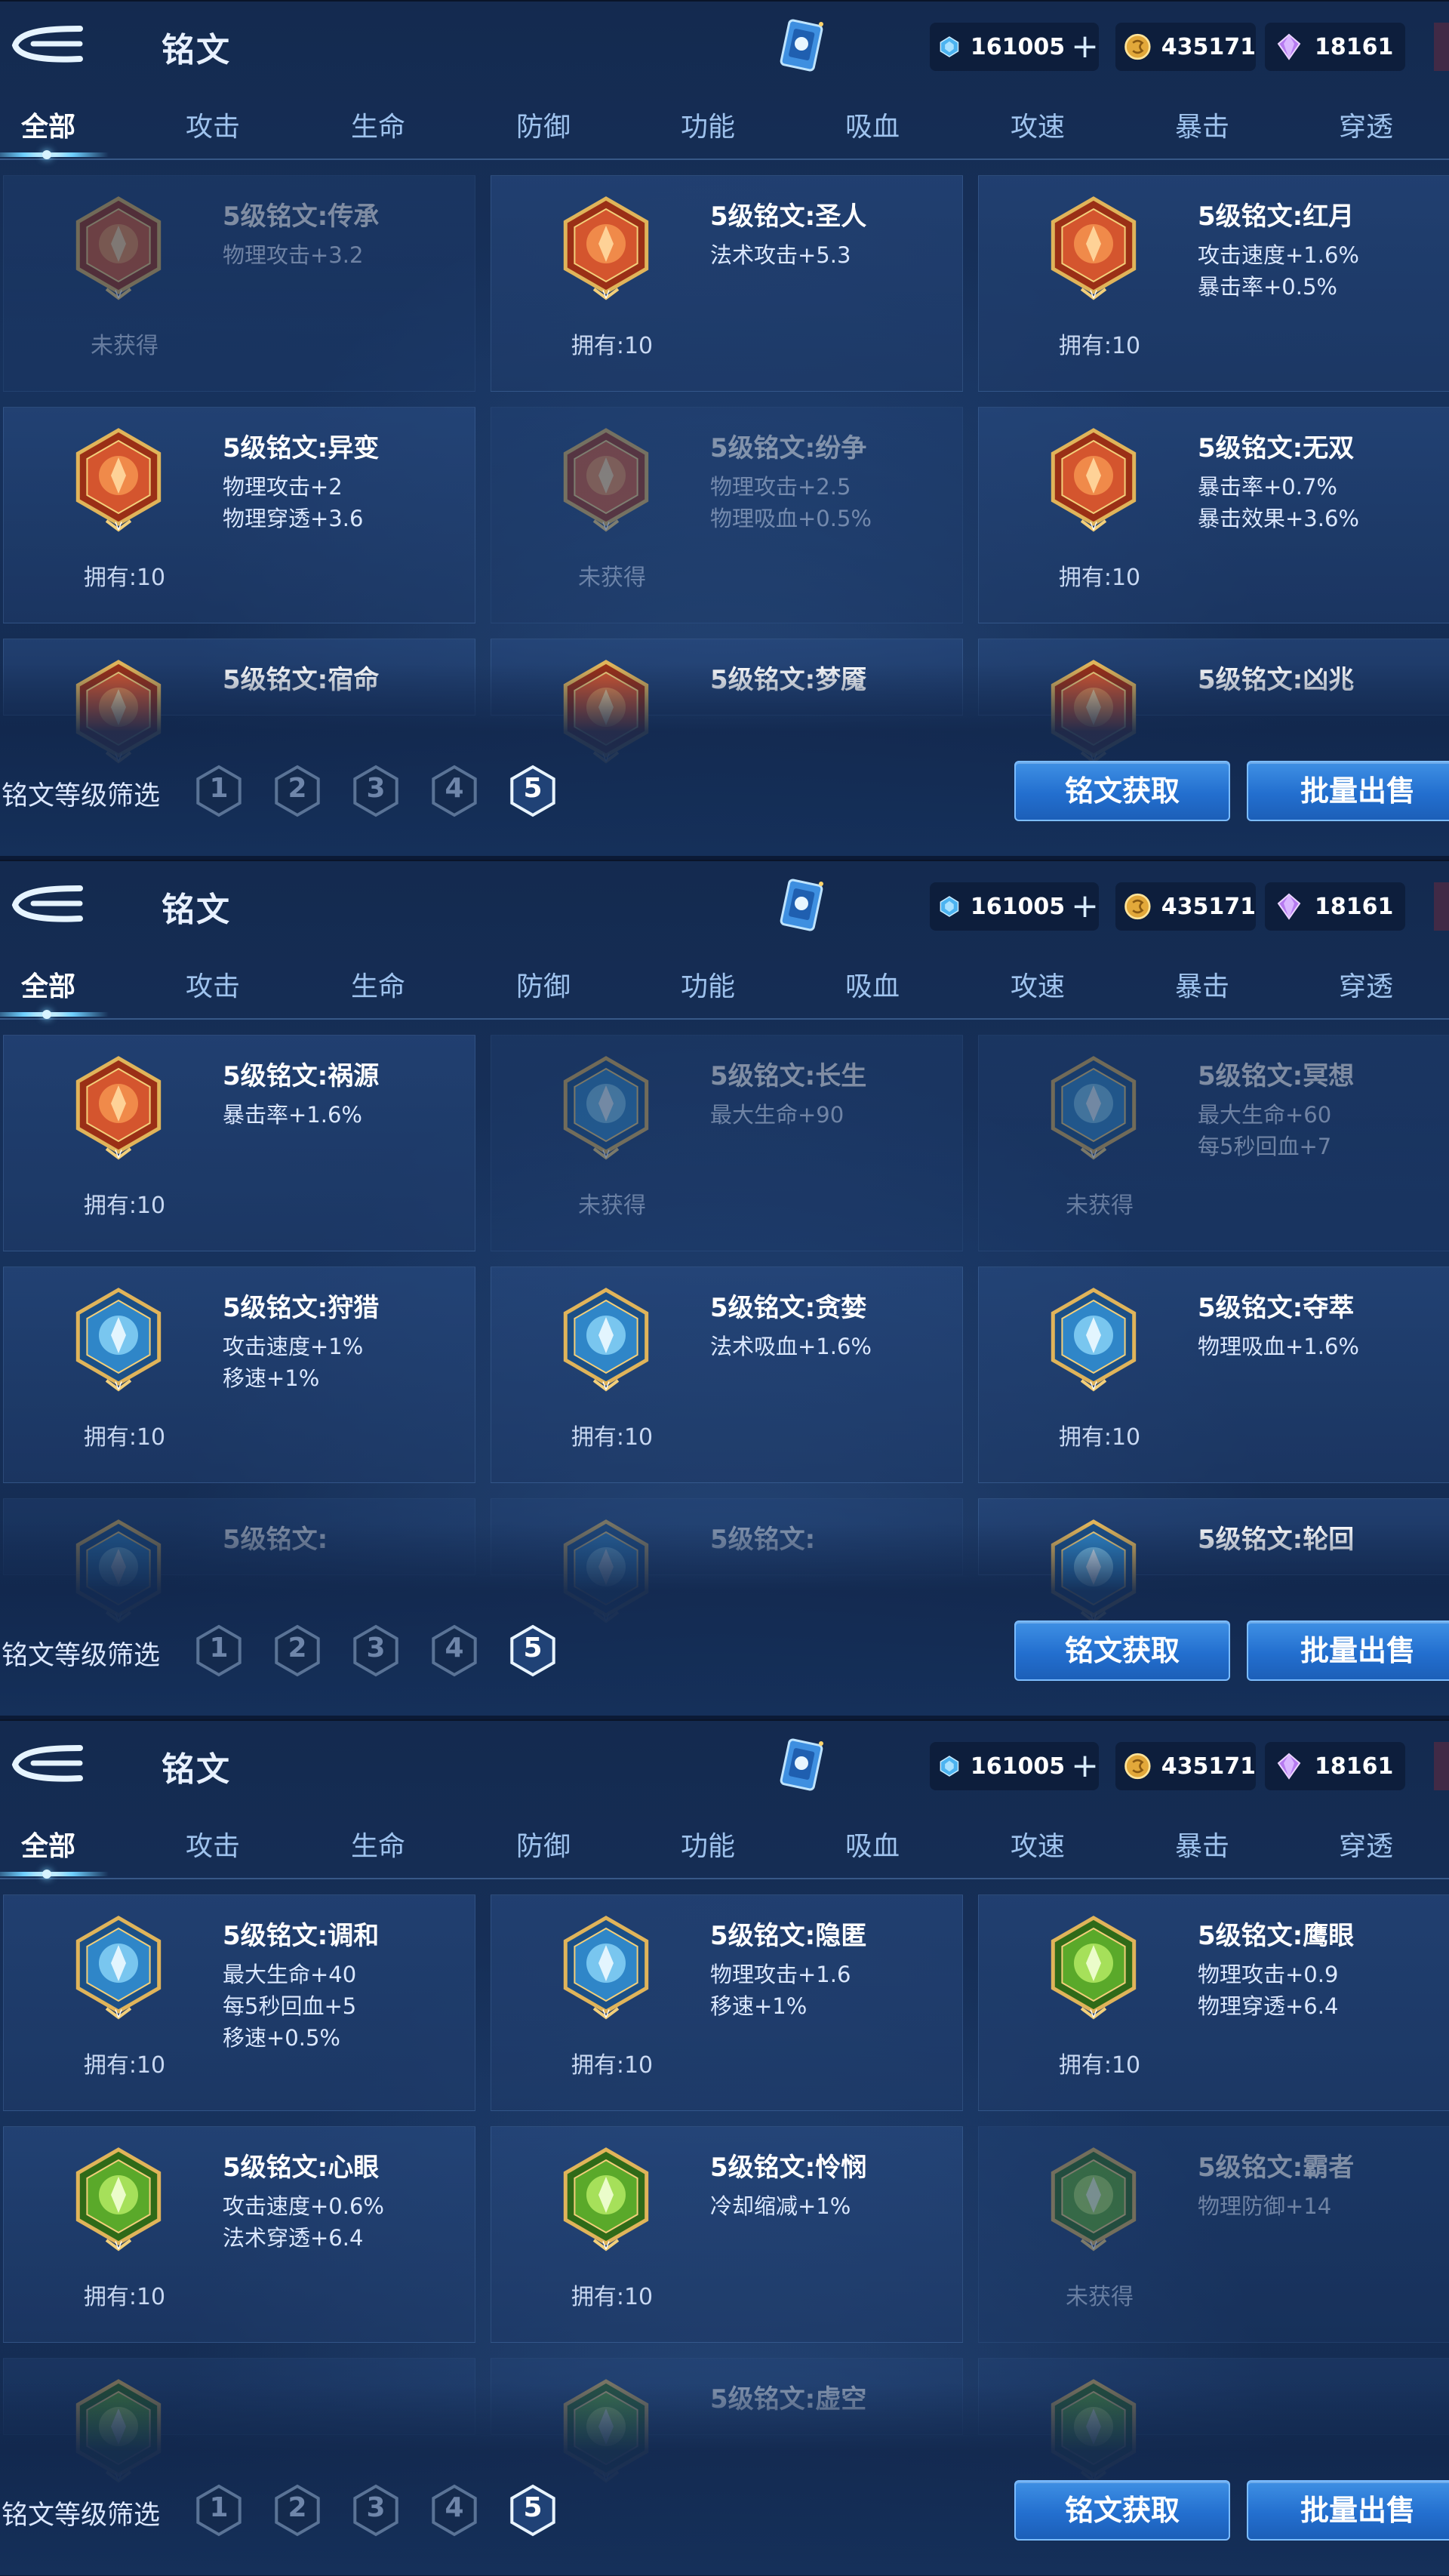  I want to click on inscription-card: V 5级铭文:长生 最大生命+90 未获得, so click(727, 1143).